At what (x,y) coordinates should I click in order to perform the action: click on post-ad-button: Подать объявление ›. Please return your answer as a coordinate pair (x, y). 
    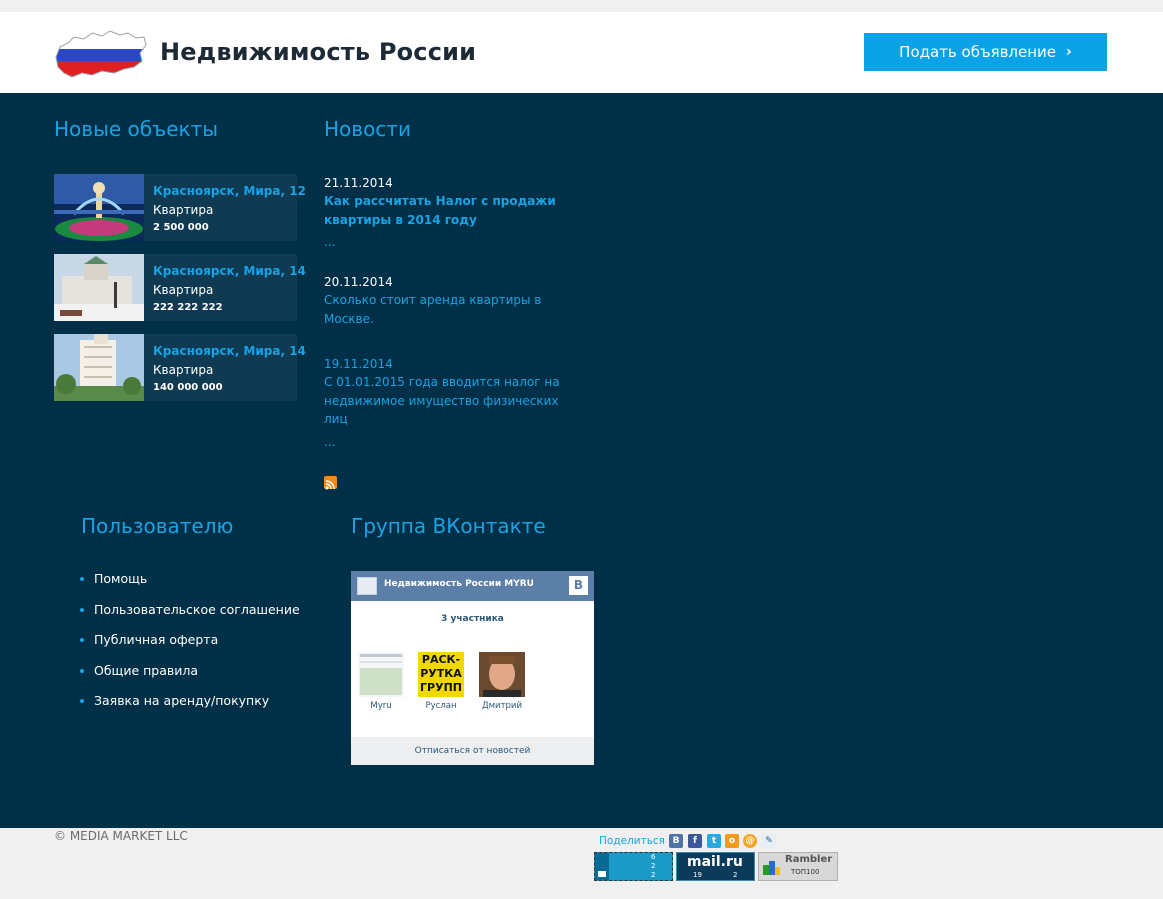
    Looking at the image, I should click on (985, 52).